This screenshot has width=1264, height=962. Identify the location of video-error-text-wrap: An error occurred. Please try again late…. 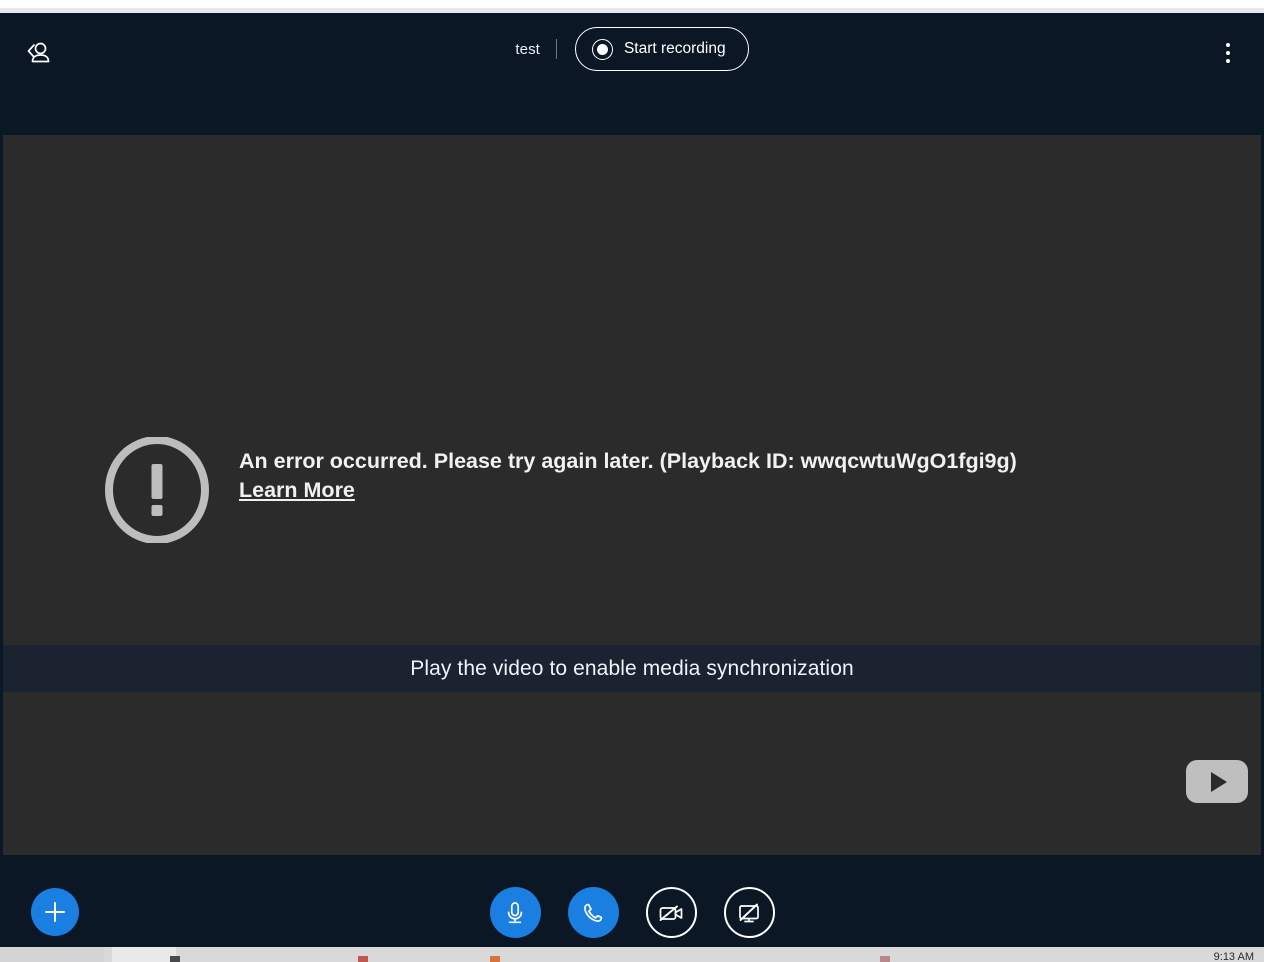
(628, 469).